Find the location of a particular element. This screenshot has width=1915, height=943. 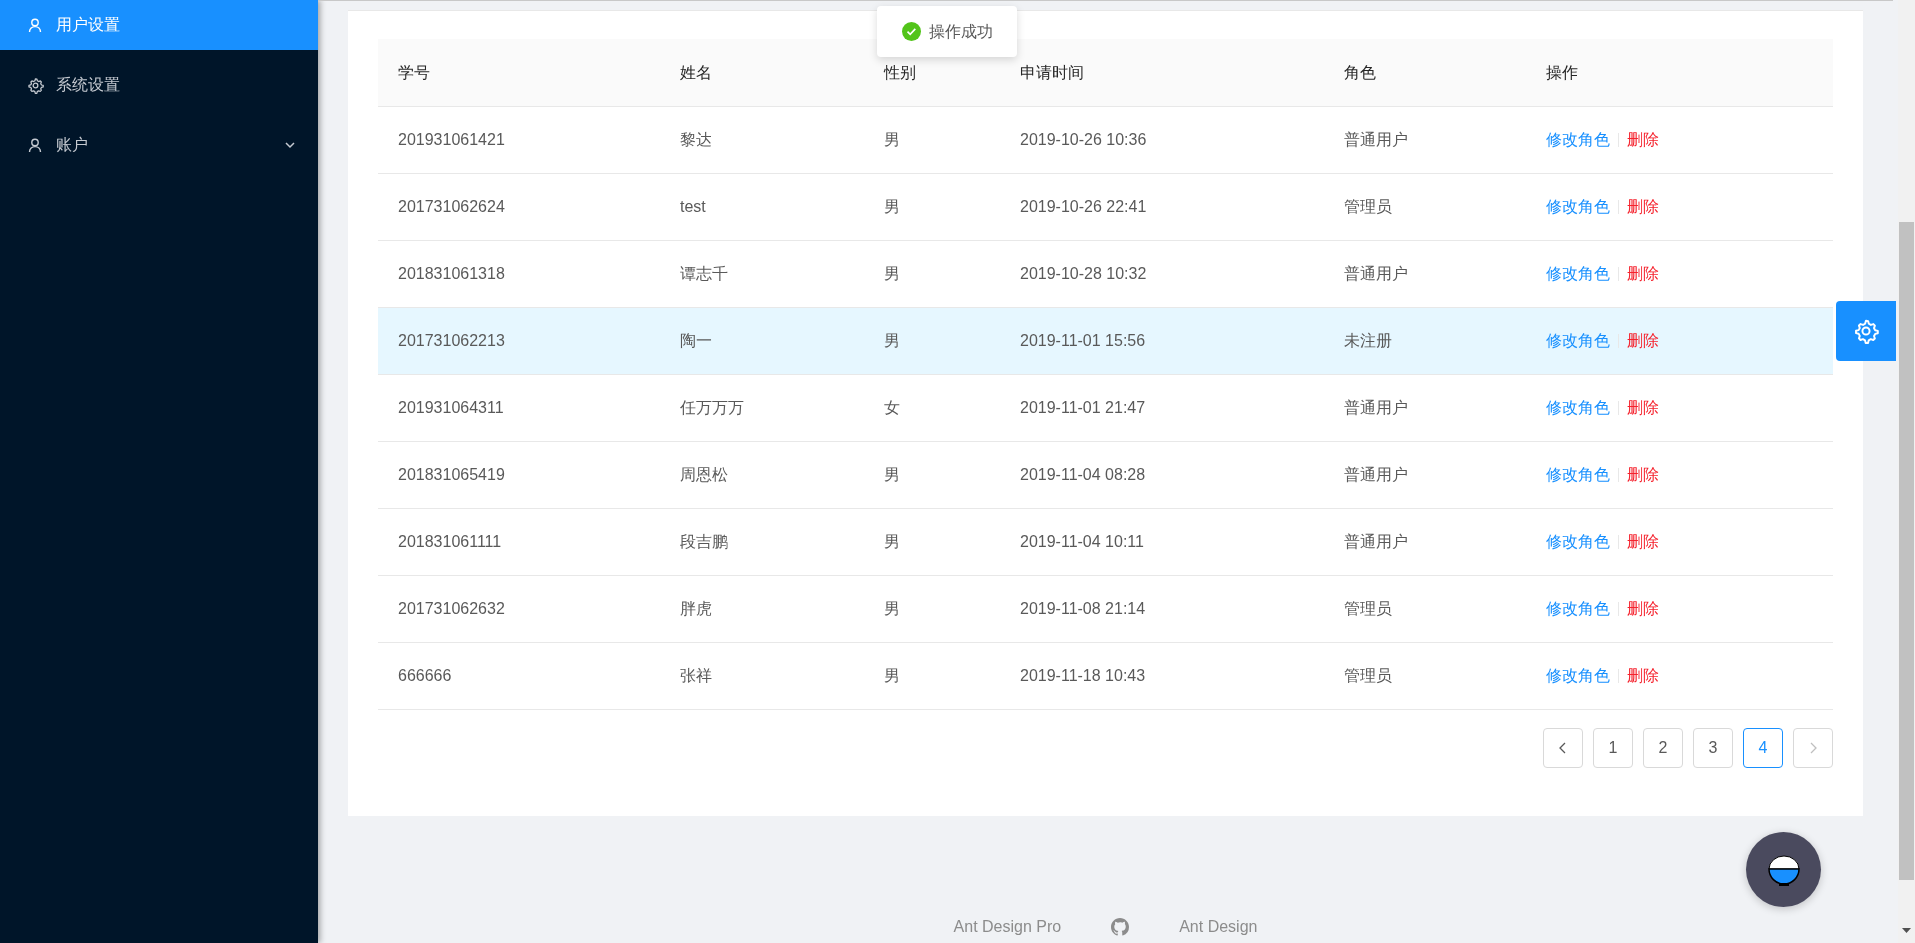

table-cell: 2019-11-08 21:14 is located at coordinates (1083, 608).